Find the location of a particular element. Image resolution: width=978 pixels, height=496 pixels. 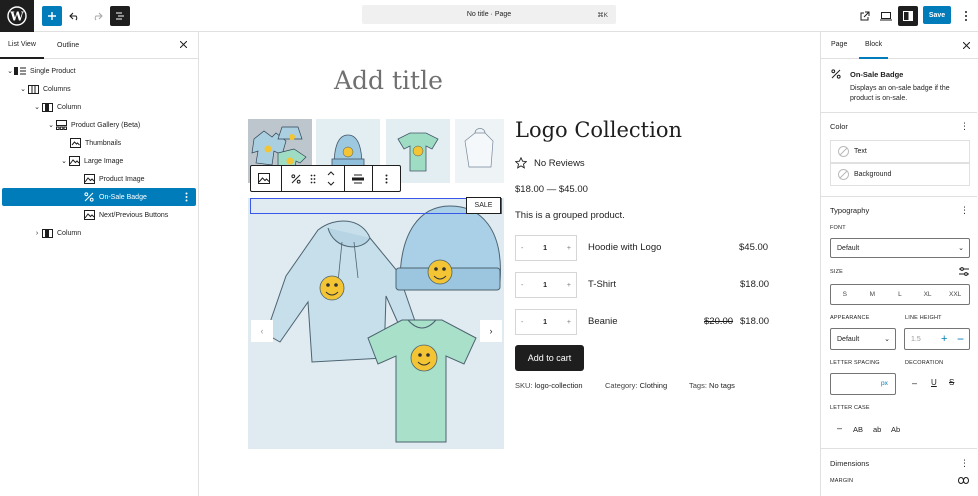

underline-icon: U is located at coordinates (934, 382).